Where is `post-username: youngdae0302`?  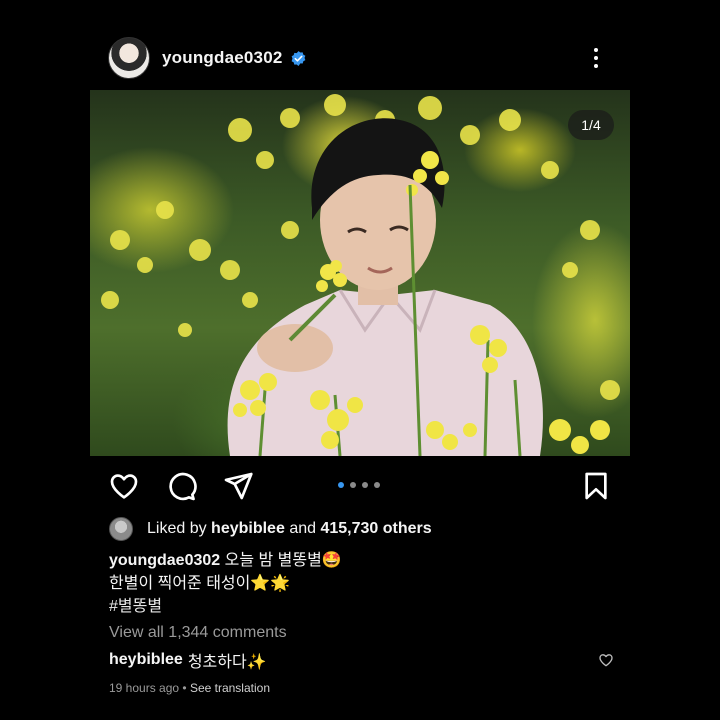 post-username: youngdae0302 is located at coordinates (222, 58).